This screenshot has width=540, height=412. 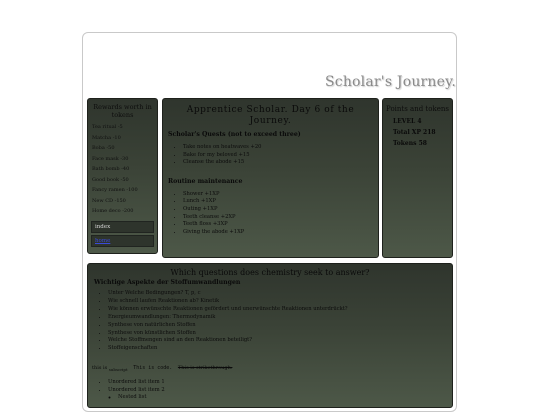 I want to click on reward-item: Bath bomb -40, so click(x=111, y=169).